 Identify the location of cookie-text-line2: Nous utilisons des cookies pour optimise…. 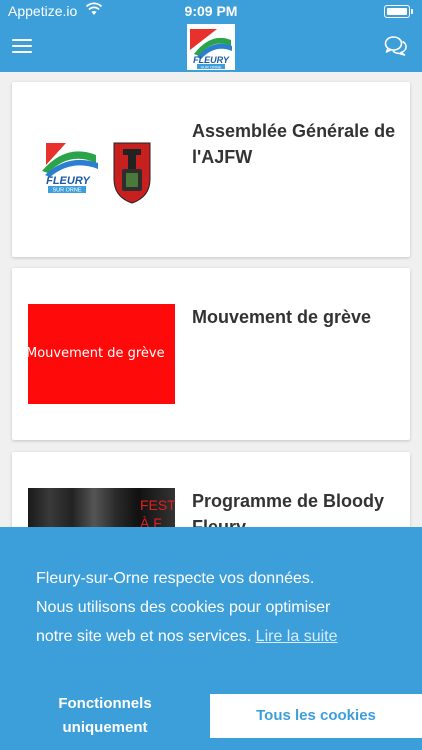
(183, 607).